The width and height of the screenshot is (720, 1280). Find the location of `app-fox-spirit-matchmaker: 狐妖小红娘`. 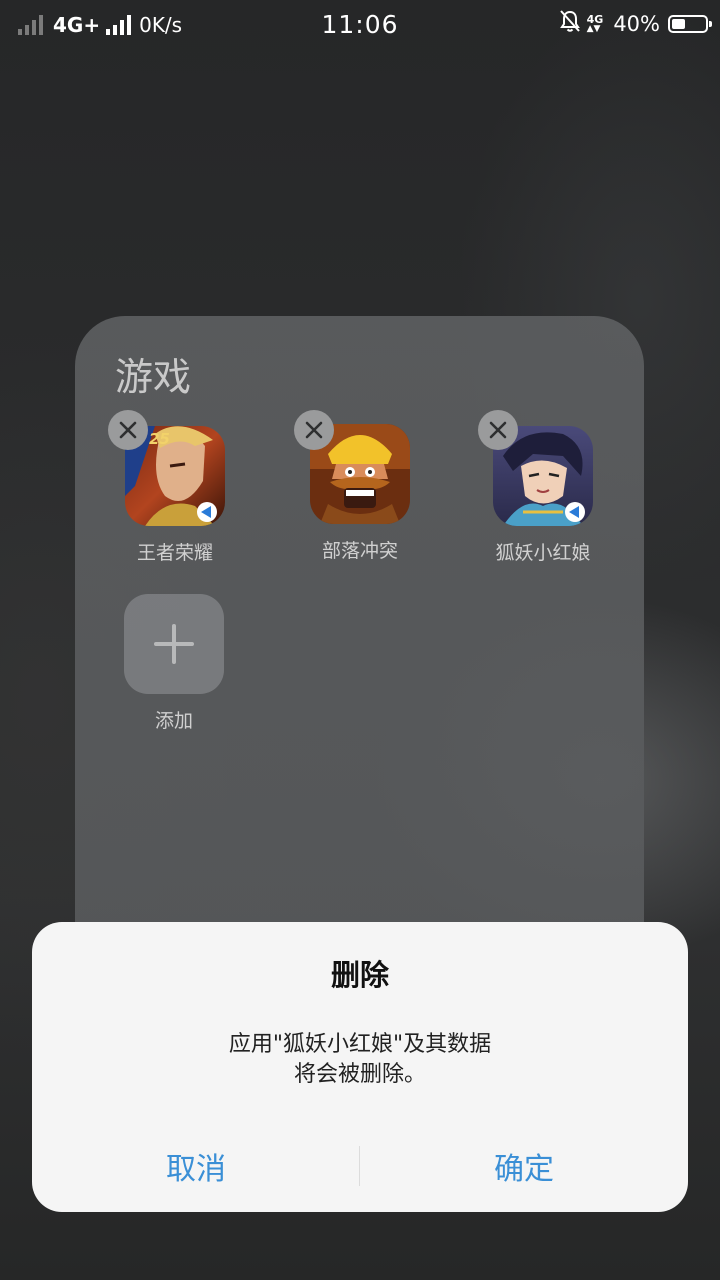

app-fox-spirit-matchmaker: 狐妖小红娘 is located at coordinates (543, 487).